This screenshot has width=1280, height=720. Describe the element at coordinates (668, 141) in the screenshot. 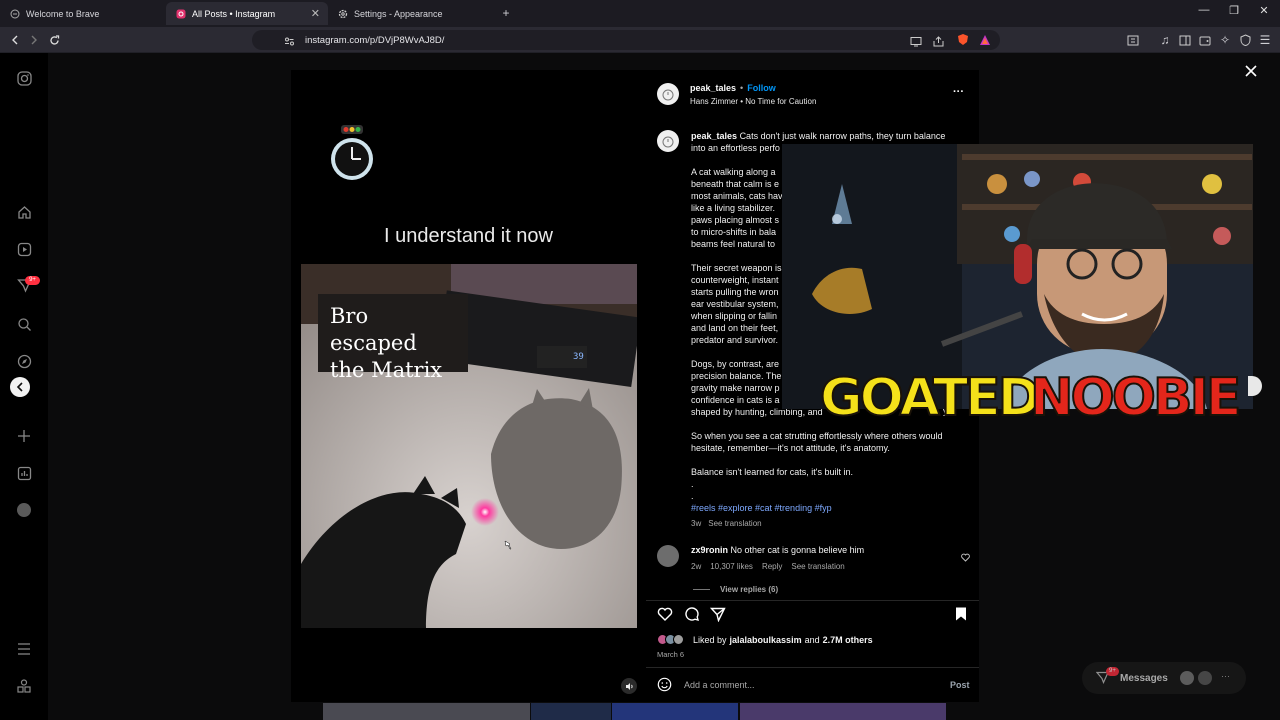

I see `caption-author-avatar` at that location.